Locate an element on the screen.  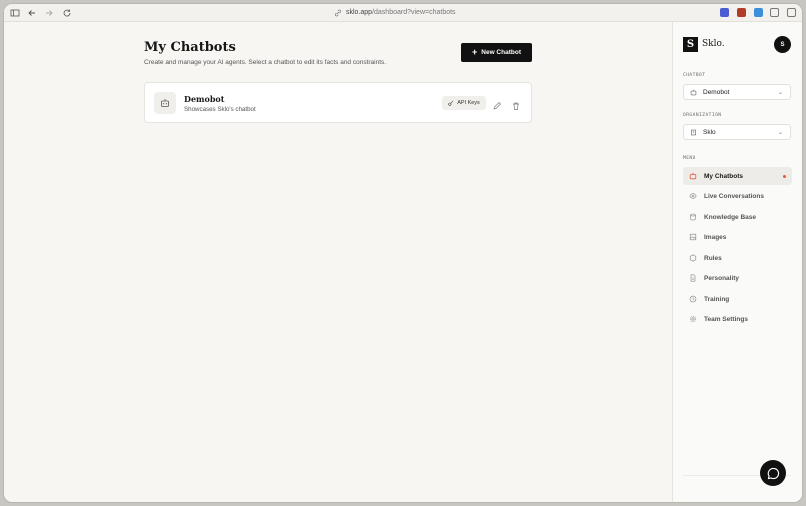
new-chatbot-button: + New Chatbot is located at coordinates (496, 52).